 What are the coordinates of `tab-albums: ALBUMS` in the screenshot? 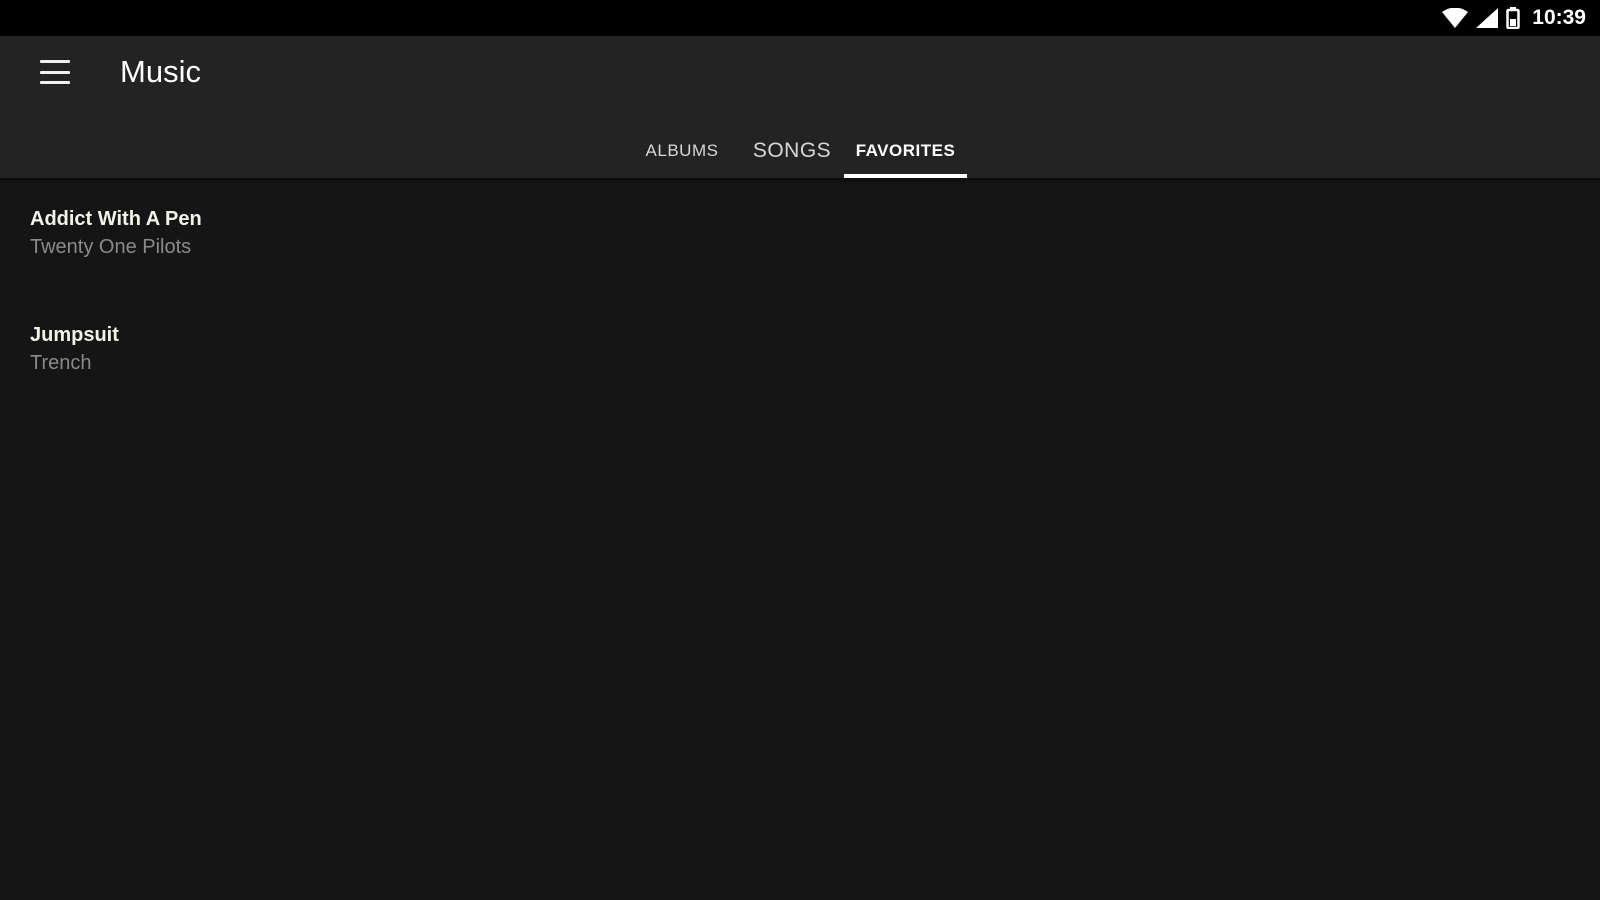 It's located at (682, 151).